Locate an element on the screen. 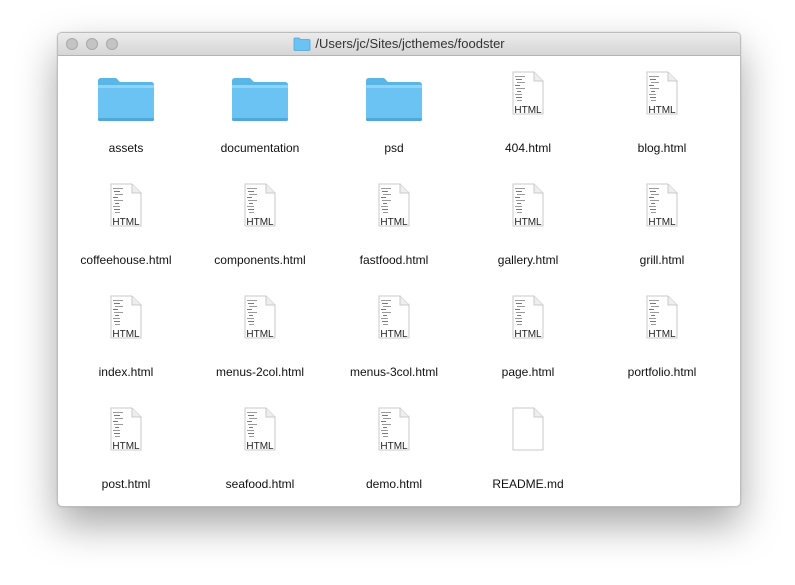  file-item: HTML blog.html is located at coordinates (662, 118).